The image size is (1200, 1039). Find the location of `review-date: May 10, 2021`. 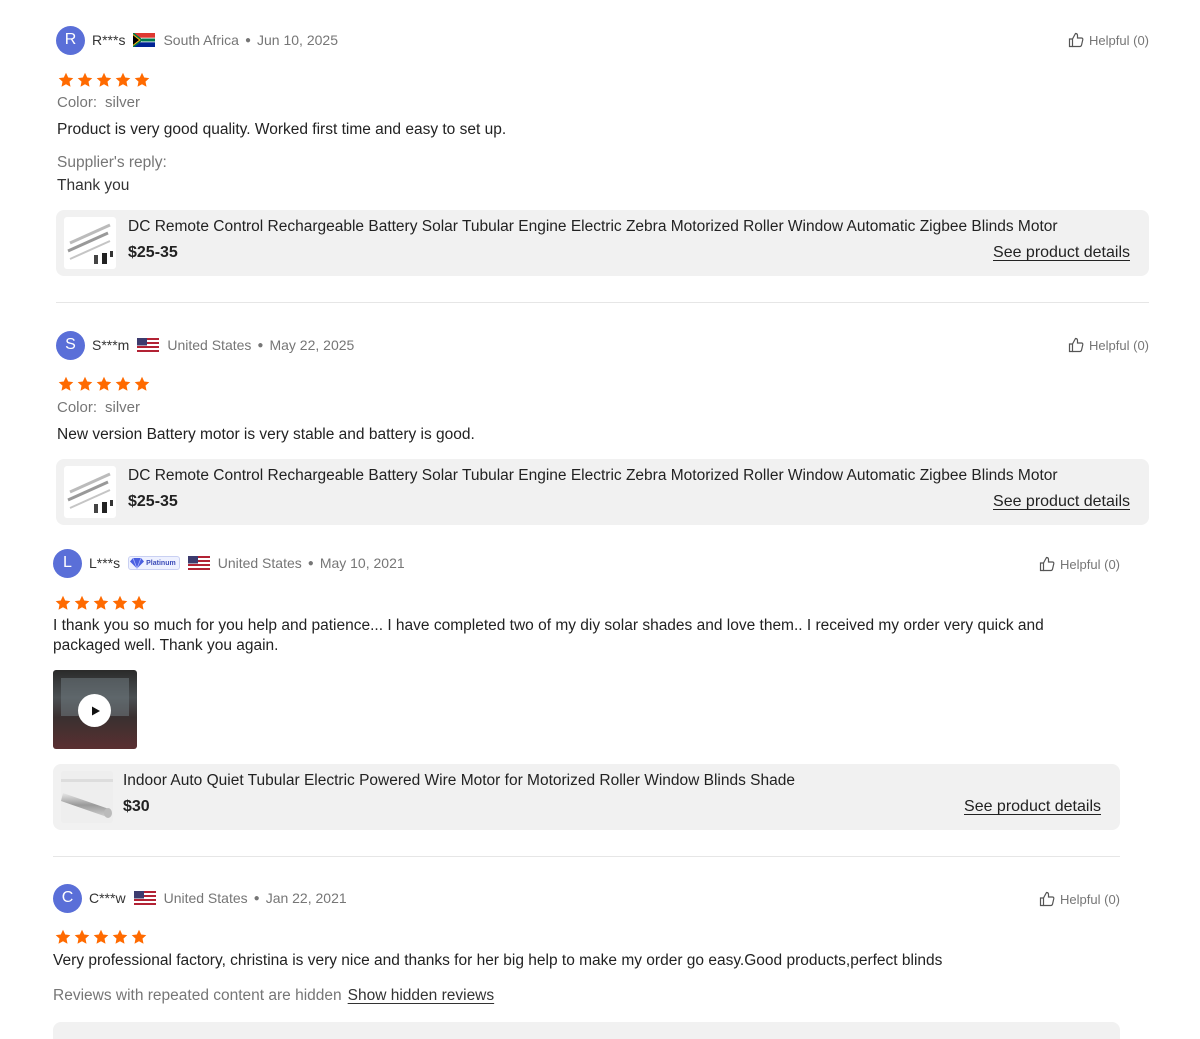

review-date: May 10, 2021 is located at coordinates (362, 563).